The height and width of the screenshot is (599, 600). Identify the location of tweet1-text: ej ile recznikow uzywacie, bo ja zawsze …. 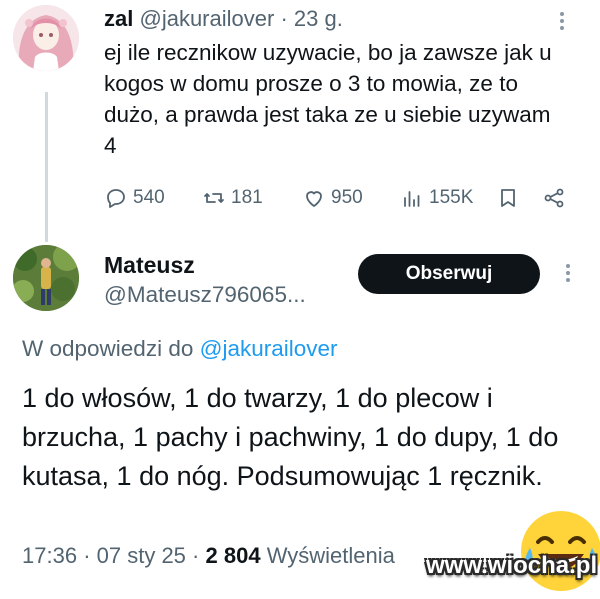
(328, 99).